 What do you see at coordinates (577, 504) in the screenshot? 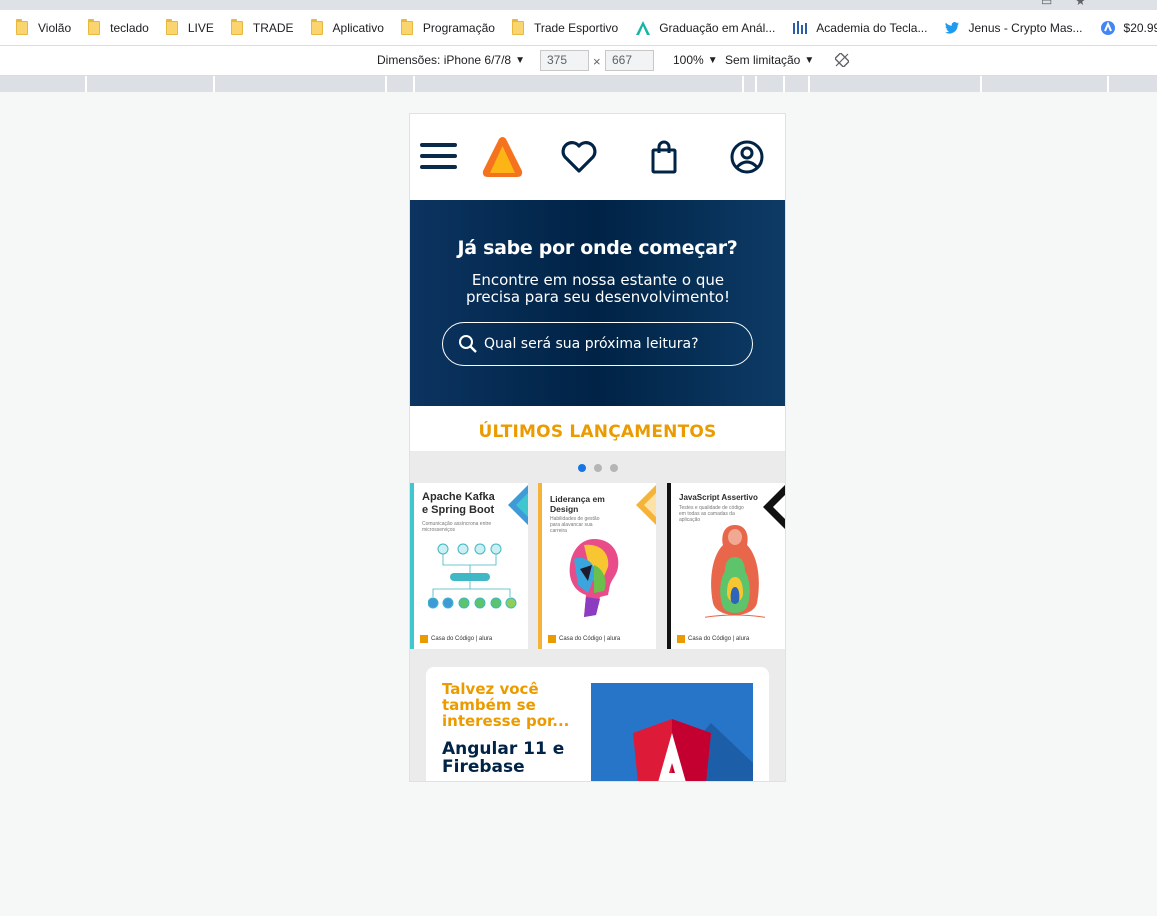
I see `book-title: Liderança em Design` at bounding box center [577, 504].